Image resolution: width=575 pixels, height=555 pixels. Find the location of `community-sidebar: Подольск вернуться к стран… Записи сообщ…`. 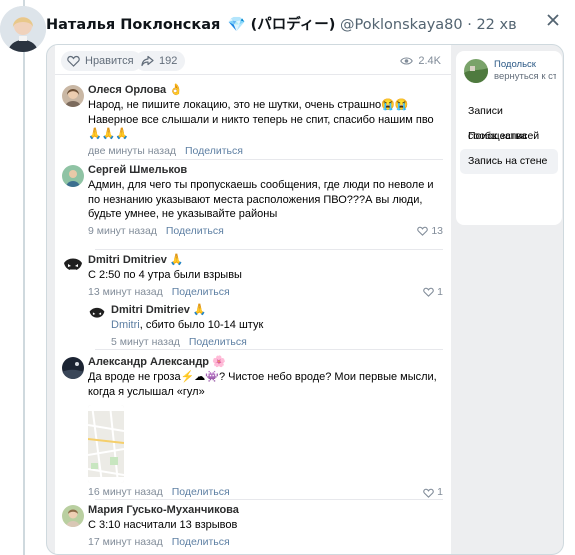

community-sidebar: Подольск вернуться к стран… Записи сообщ… is located at coordinates (509, 138).